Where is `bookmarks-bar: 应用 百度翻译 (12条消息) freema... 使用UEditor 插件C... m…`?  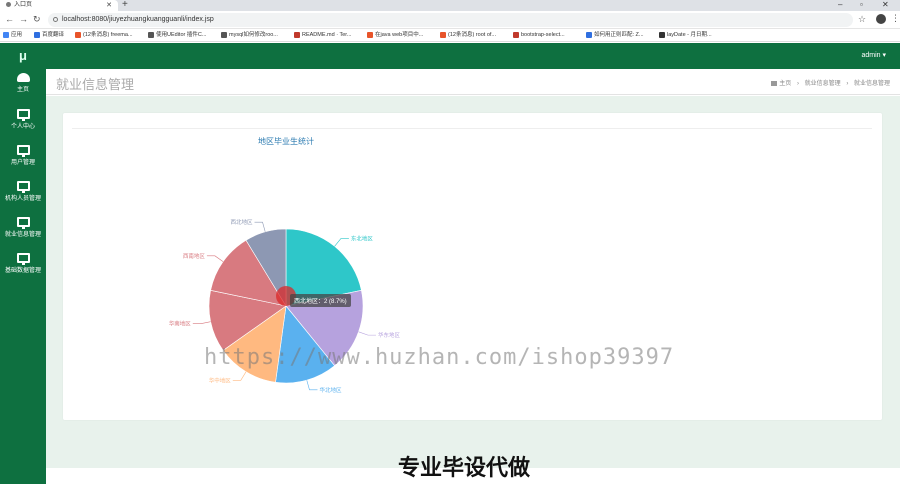 bookmarks-bar: 应用 百度翻译 (12条消息) freema... 使用UEditor 插件C... m… is located at coordinates (450, 35).